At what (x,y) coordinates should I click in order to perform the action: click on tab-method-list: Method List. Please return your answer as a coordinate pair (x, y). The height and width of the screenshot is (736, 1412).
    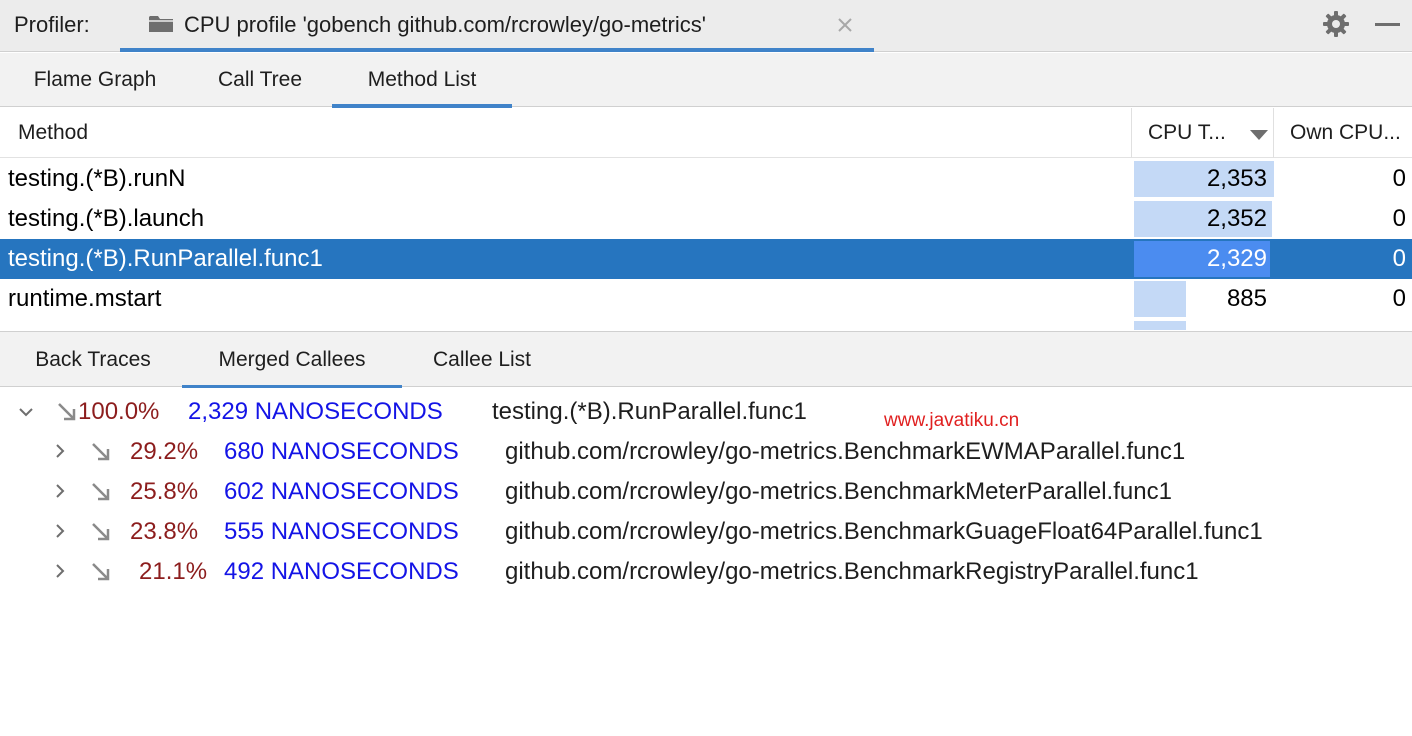
    Looking at the image, I should click on (422, 80).